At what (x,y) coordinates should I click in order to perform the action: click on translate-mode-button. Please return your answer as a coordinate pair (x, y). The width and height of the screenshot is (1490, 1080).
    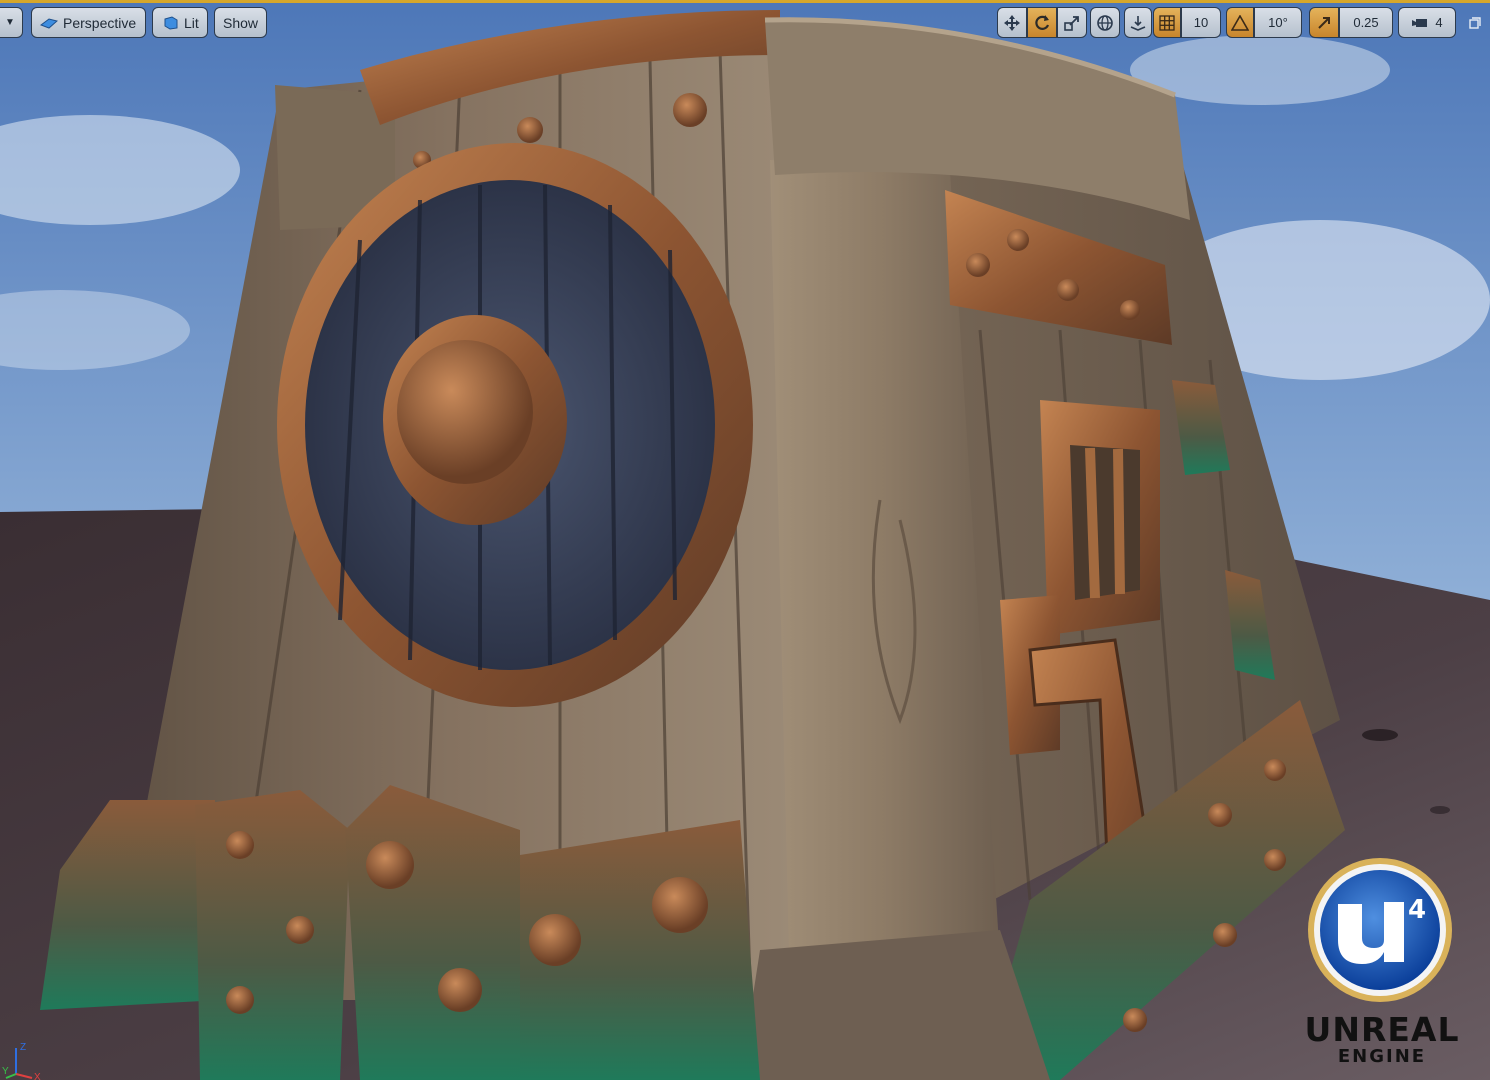
    Looking at the image, I should click on (1012, 22).